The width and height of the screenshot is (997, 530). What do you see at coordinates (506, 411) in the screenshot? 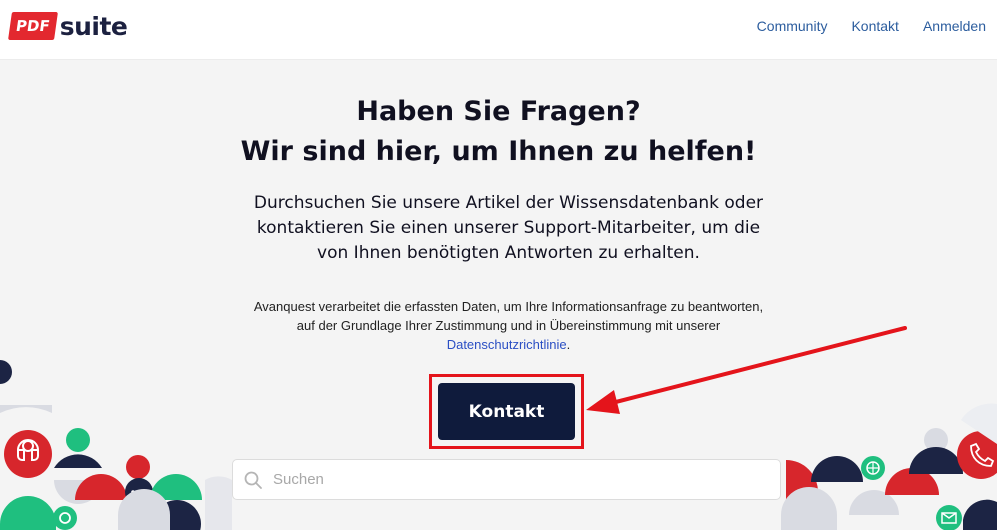
I see `contact-button: Kontakt` at bounding box center [506, 411].